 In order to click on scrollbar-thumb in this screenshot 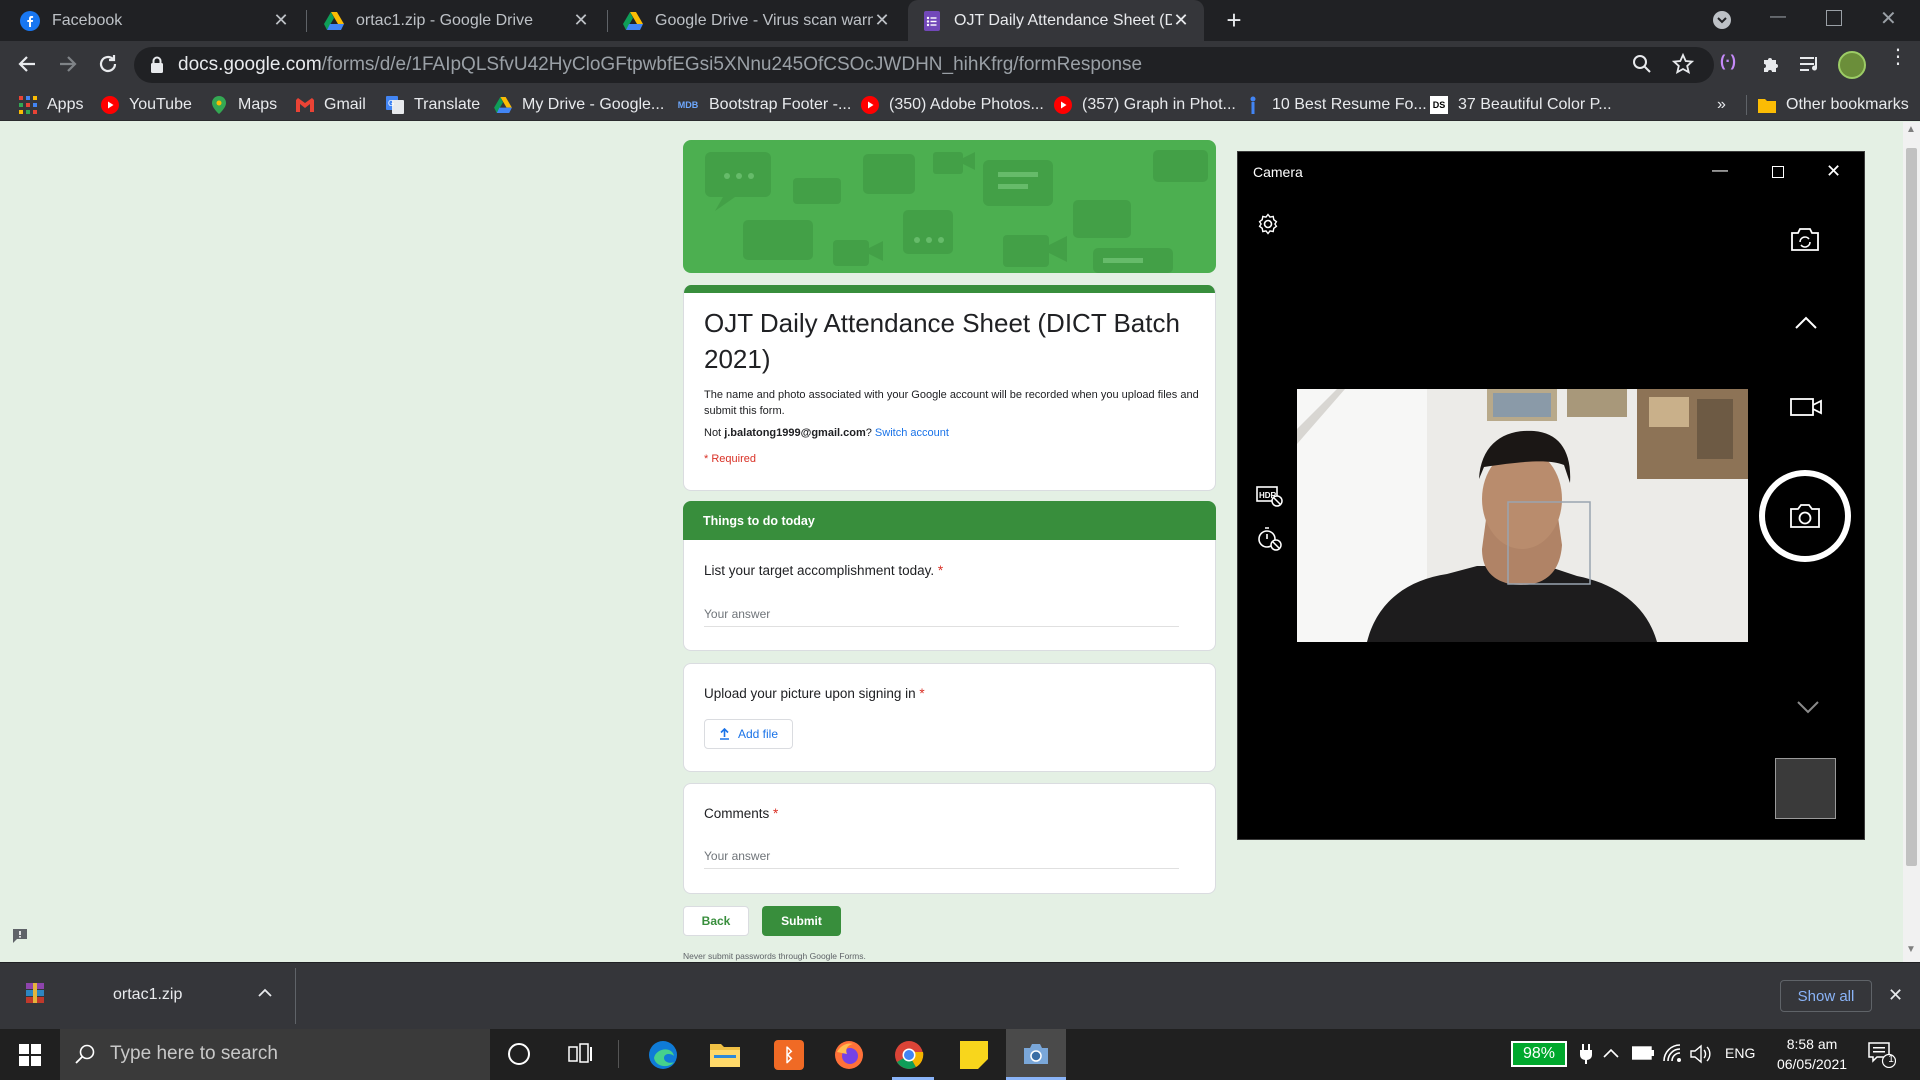, I will do `click(1911, 507)`.